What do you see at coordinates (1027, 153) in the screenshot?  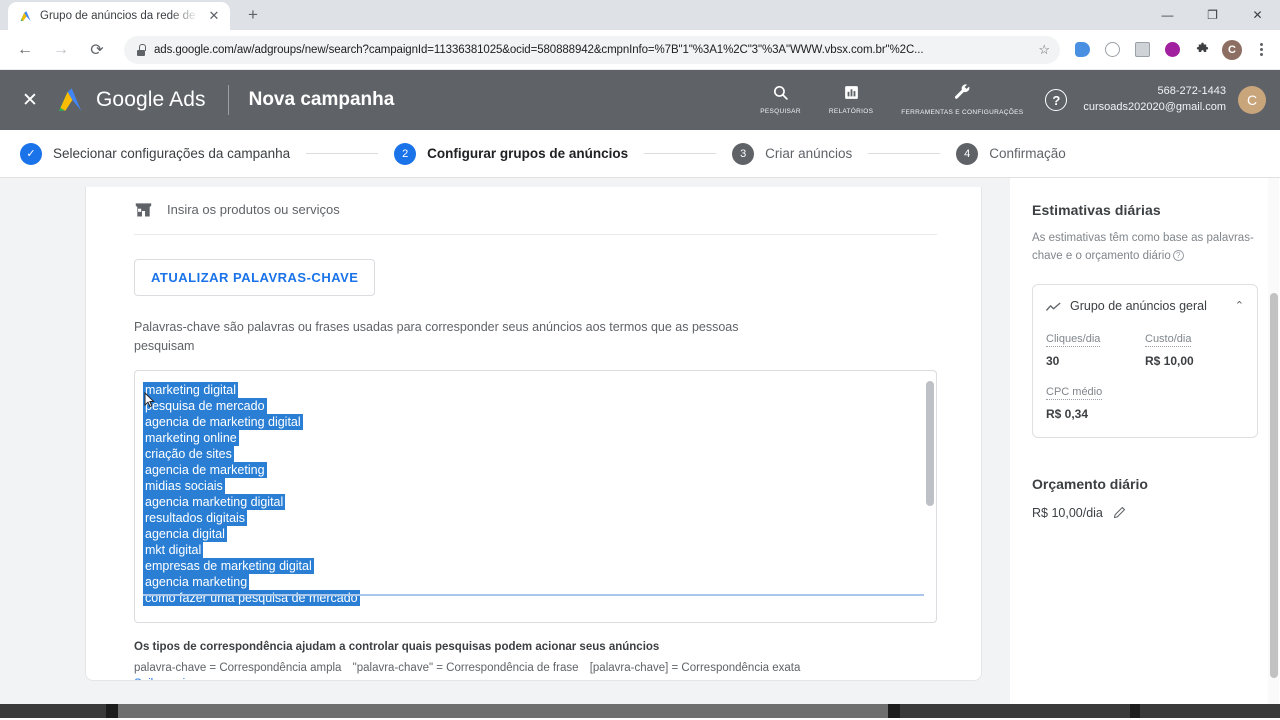 I see `step-4-label: Confirmação` at bounding box center [1027, 153].